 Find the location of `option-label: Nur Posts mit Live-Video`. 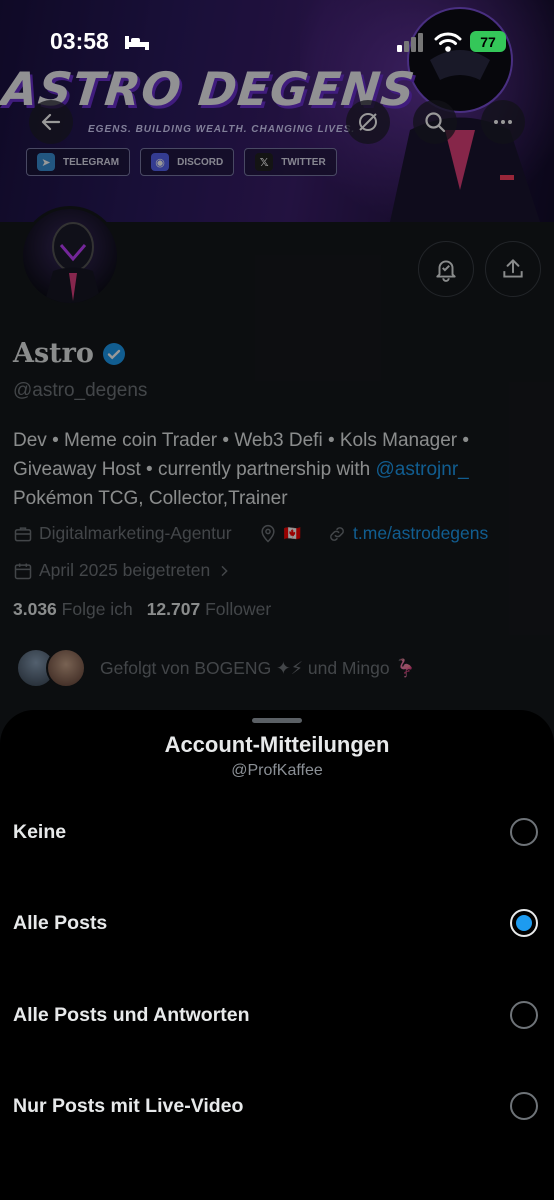

option-label: Nur Posts mit Live-Video is located at coordinates (128, 1105).